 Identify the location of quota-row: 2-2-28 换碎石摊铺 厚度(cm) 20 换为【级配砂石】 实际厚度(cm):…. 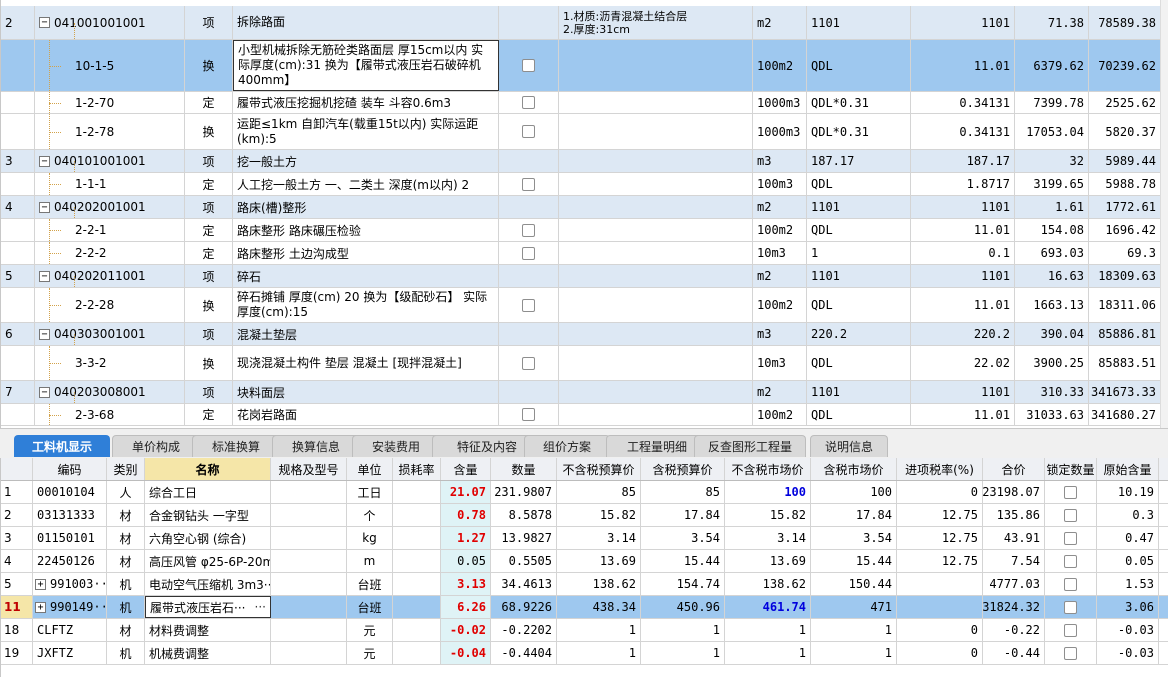
(584, 305).